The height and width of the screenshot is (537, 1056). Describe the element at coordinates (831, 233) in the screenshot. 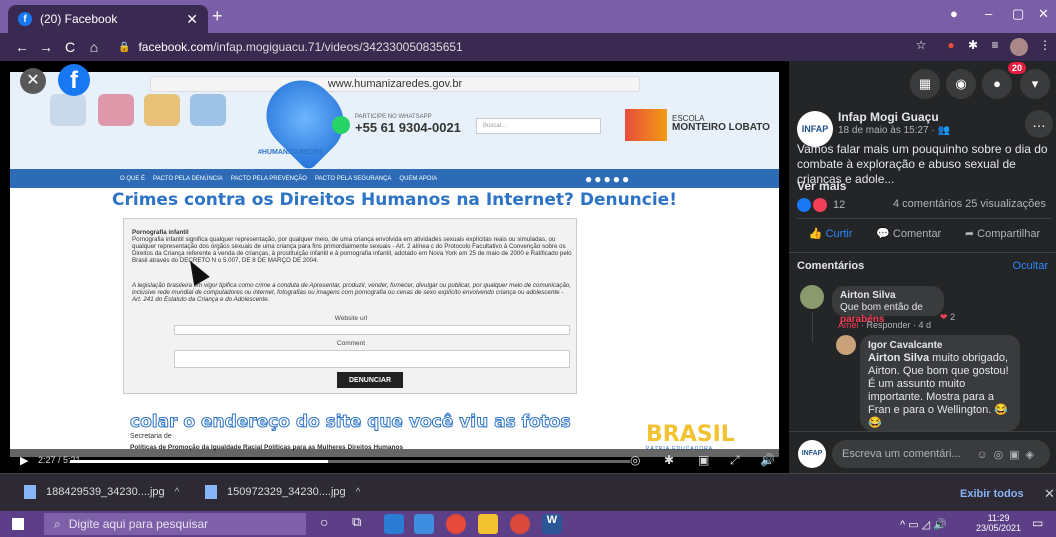

I see `like-button: 👍 Curtir` at that location.